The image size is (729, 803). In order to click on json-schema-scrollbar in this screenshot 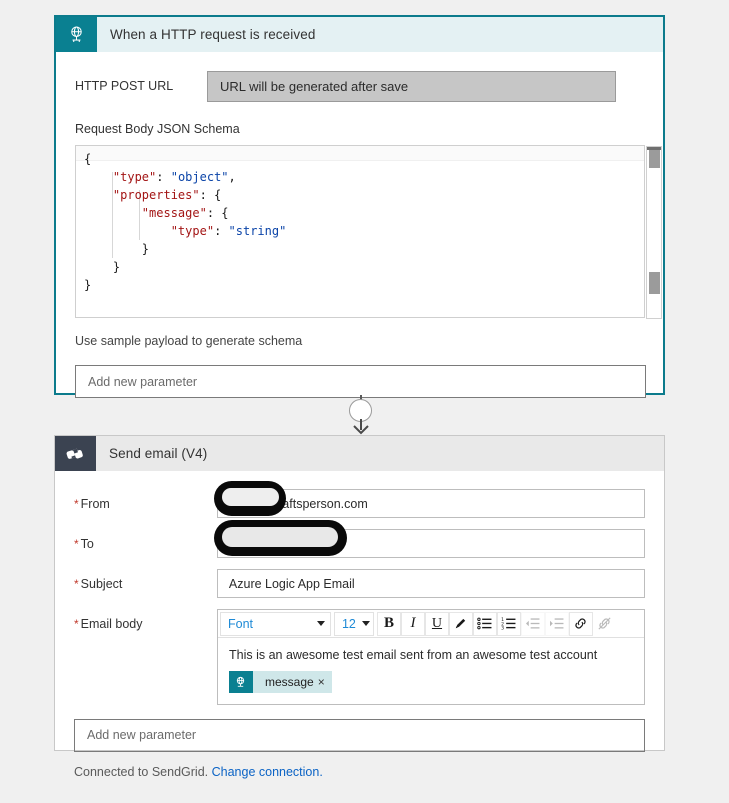, I will do `click(654, 232)`.